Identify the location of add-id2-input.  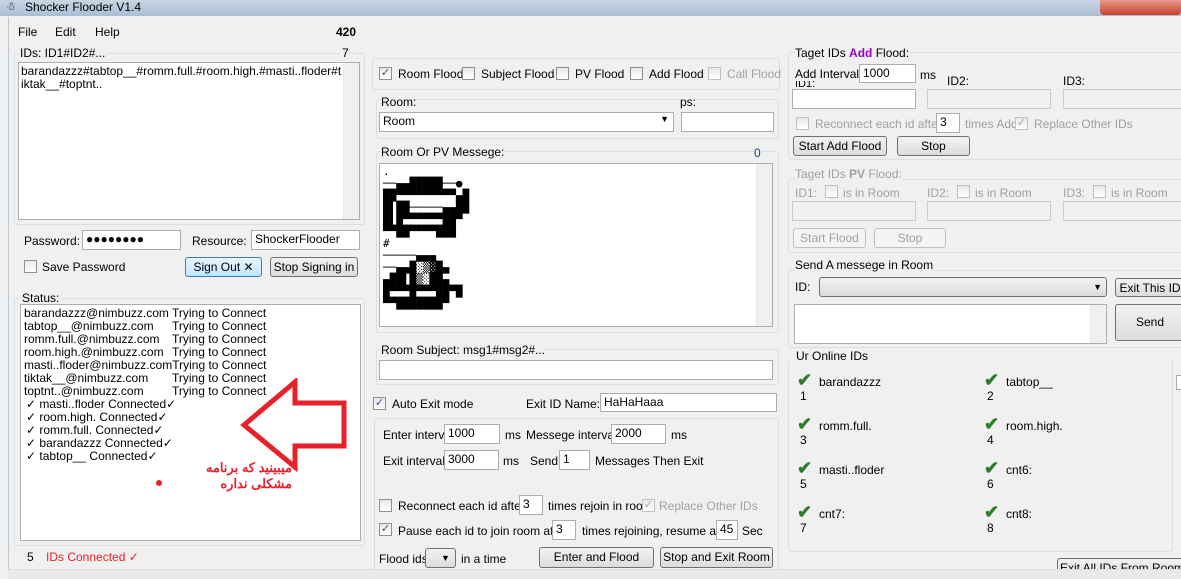
(989, 99).